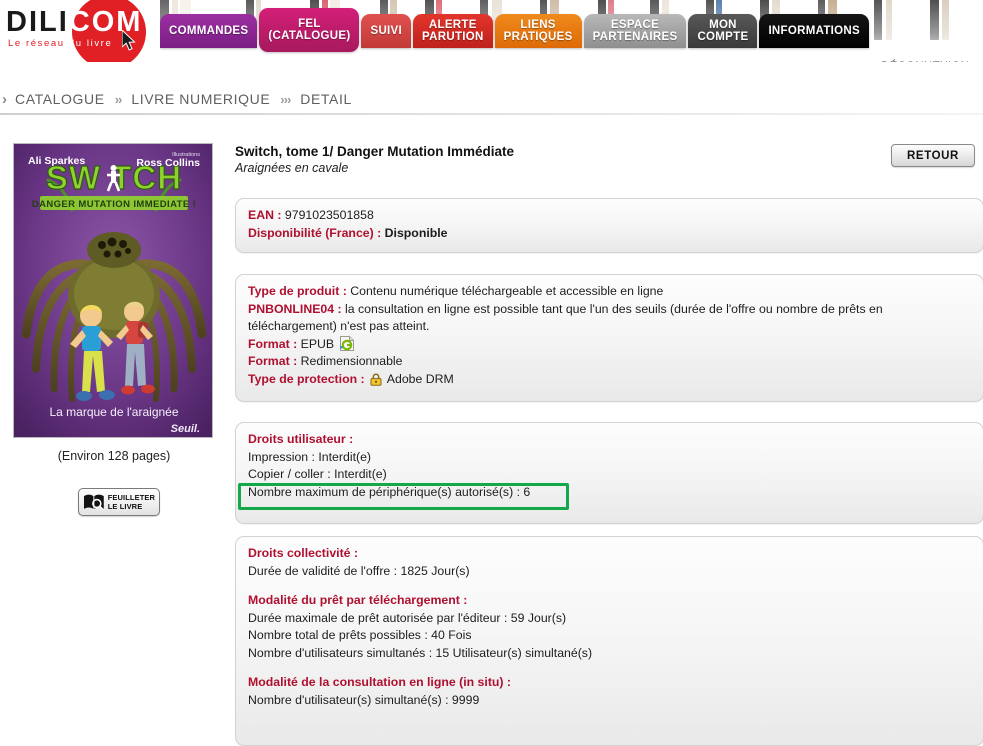  Describe the element at coordinates (326, 99) in the screenshot. I see `breadcrumb-item-detail: DETAIL` at that location.